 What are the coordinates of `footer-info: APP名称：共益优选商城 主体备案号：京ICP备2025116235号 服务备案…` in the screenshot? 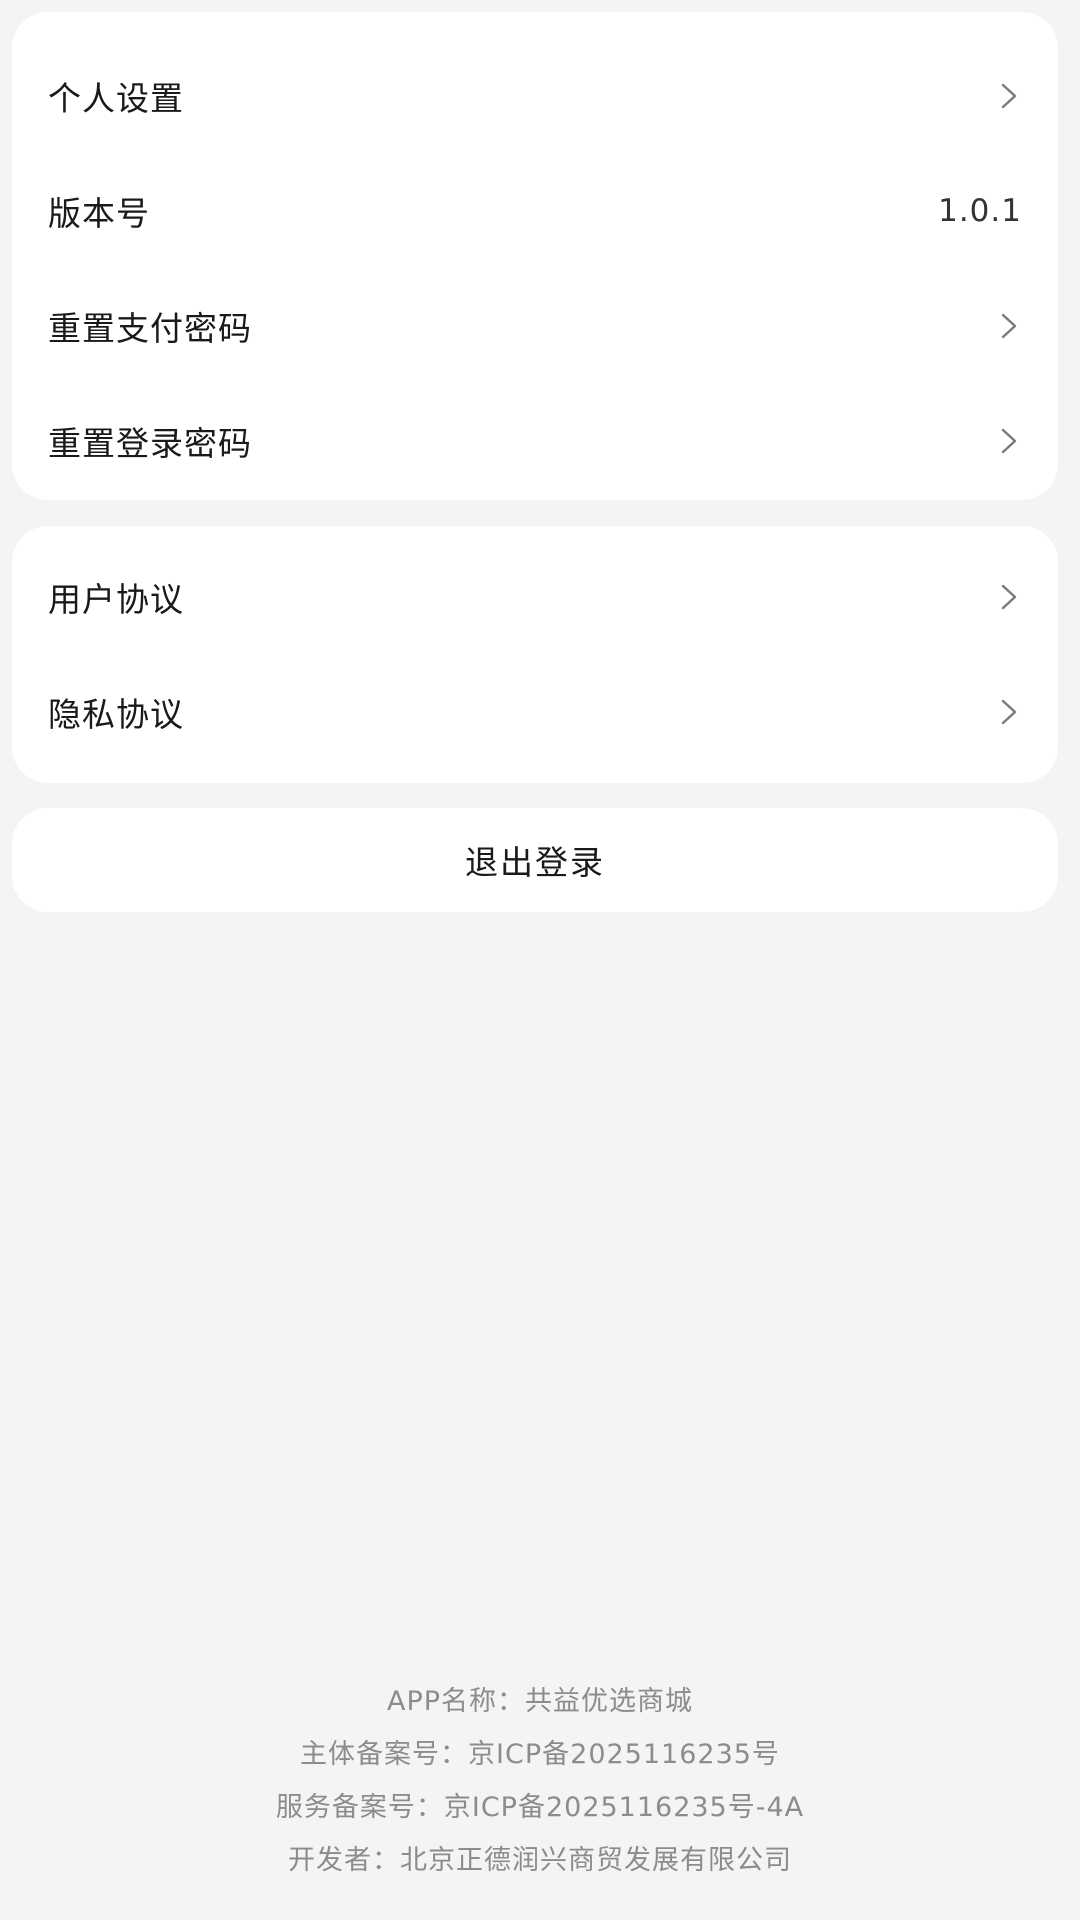 It's located at (540, 1781).